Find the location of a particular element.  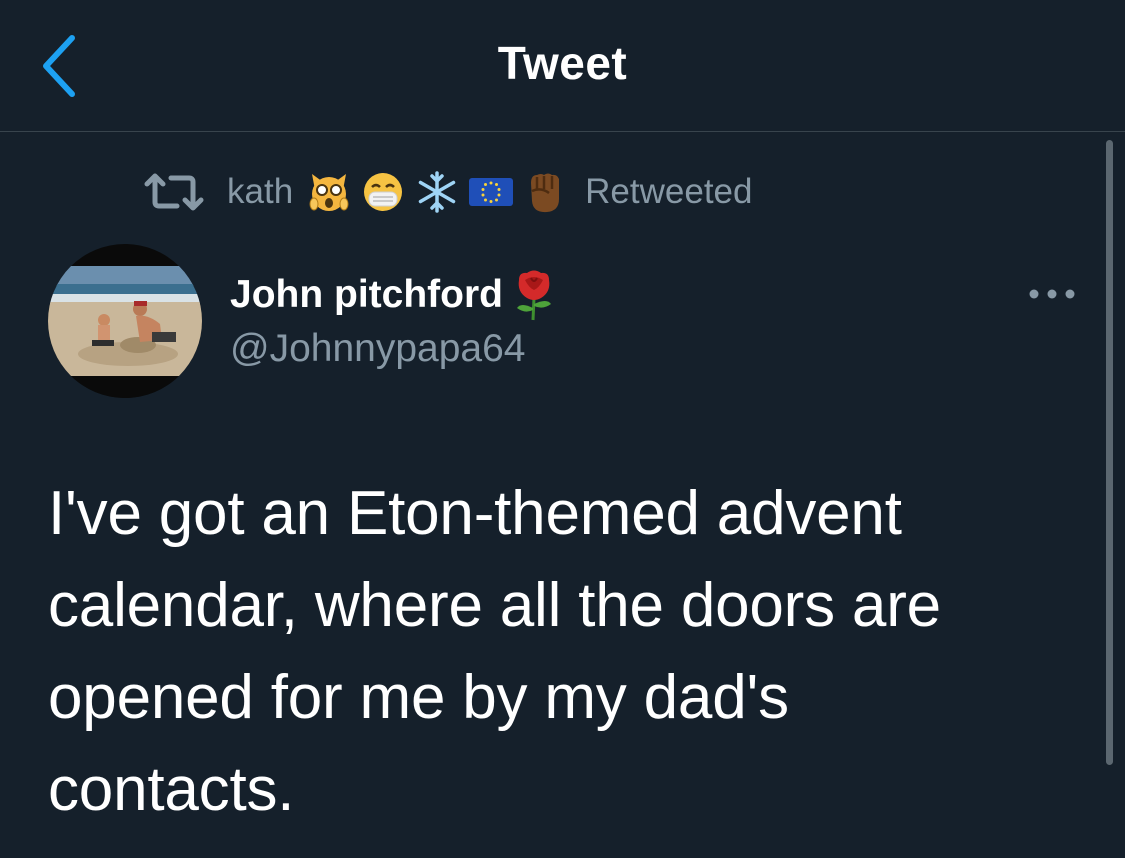

retweet-context-line: kath Retweeted is located at coordinates (447, 192).